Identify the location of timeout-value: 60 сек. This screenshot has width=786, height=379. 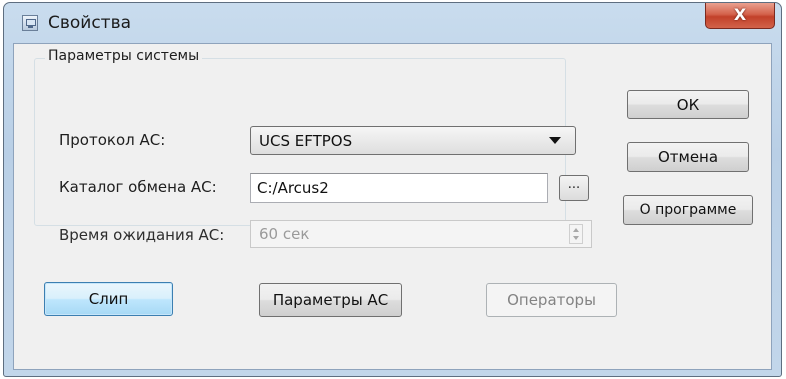
(284, 234).